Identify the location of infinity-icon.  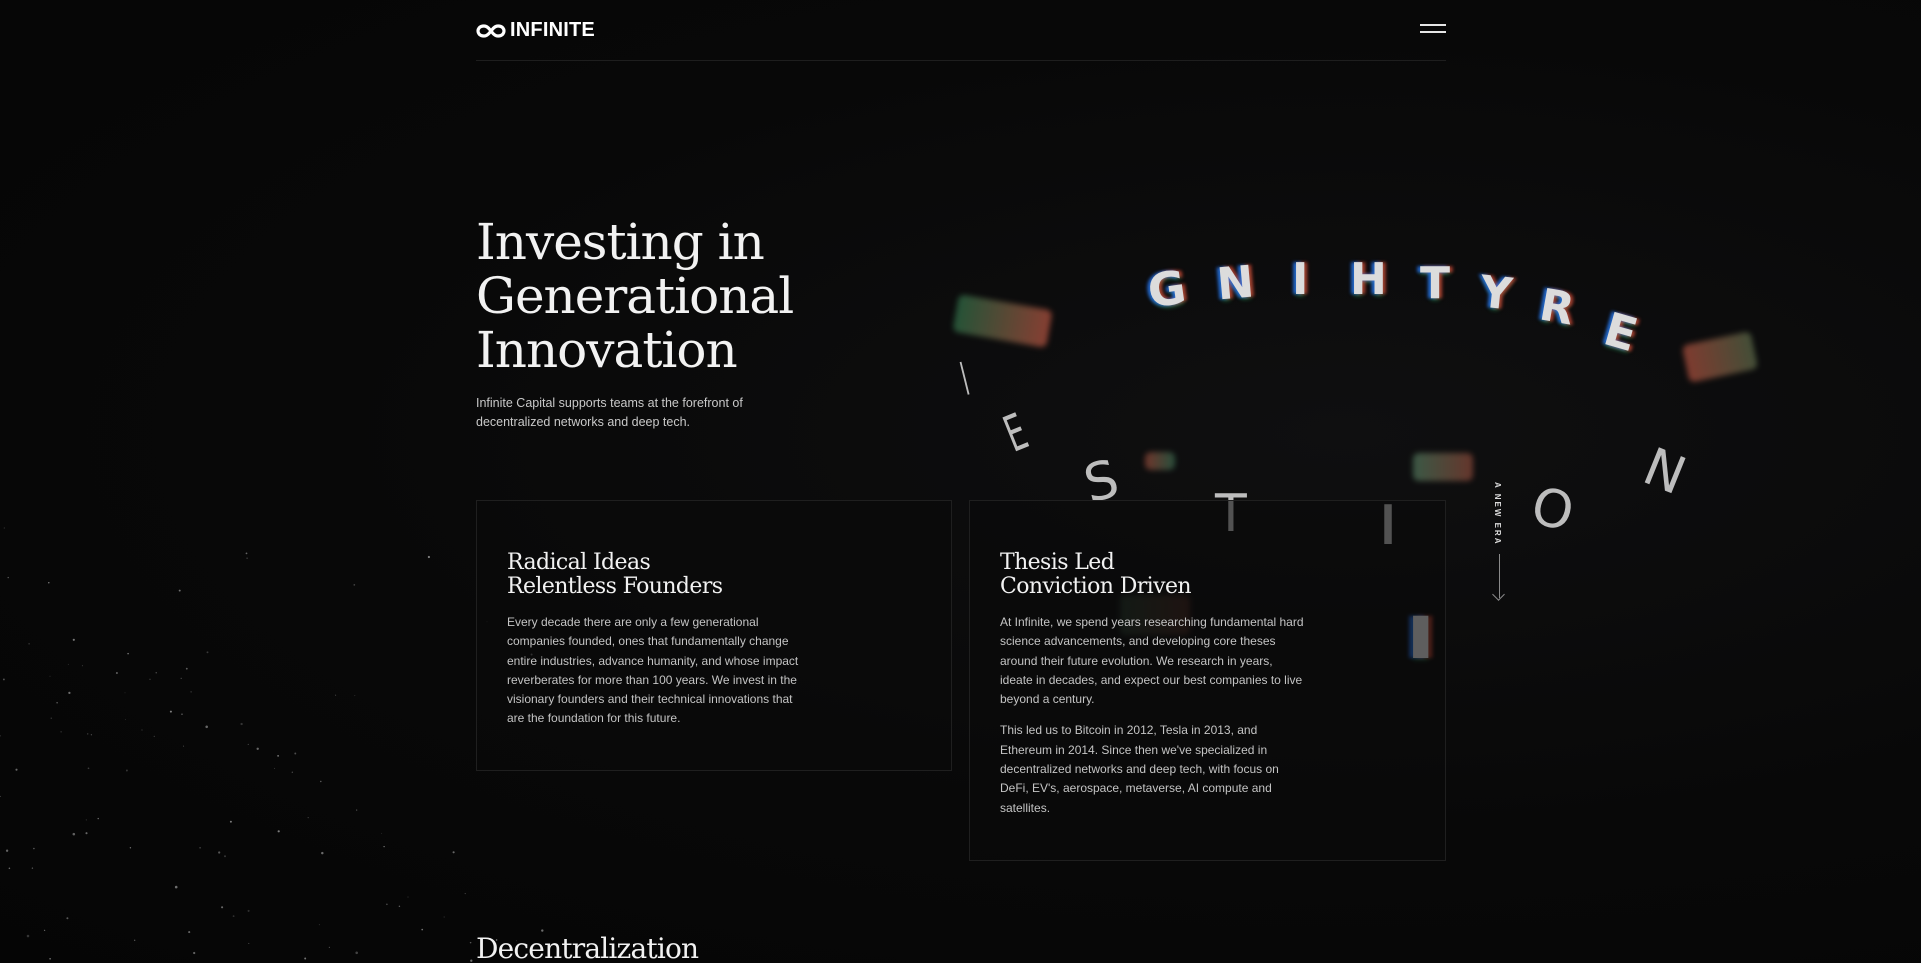
(491, 31).